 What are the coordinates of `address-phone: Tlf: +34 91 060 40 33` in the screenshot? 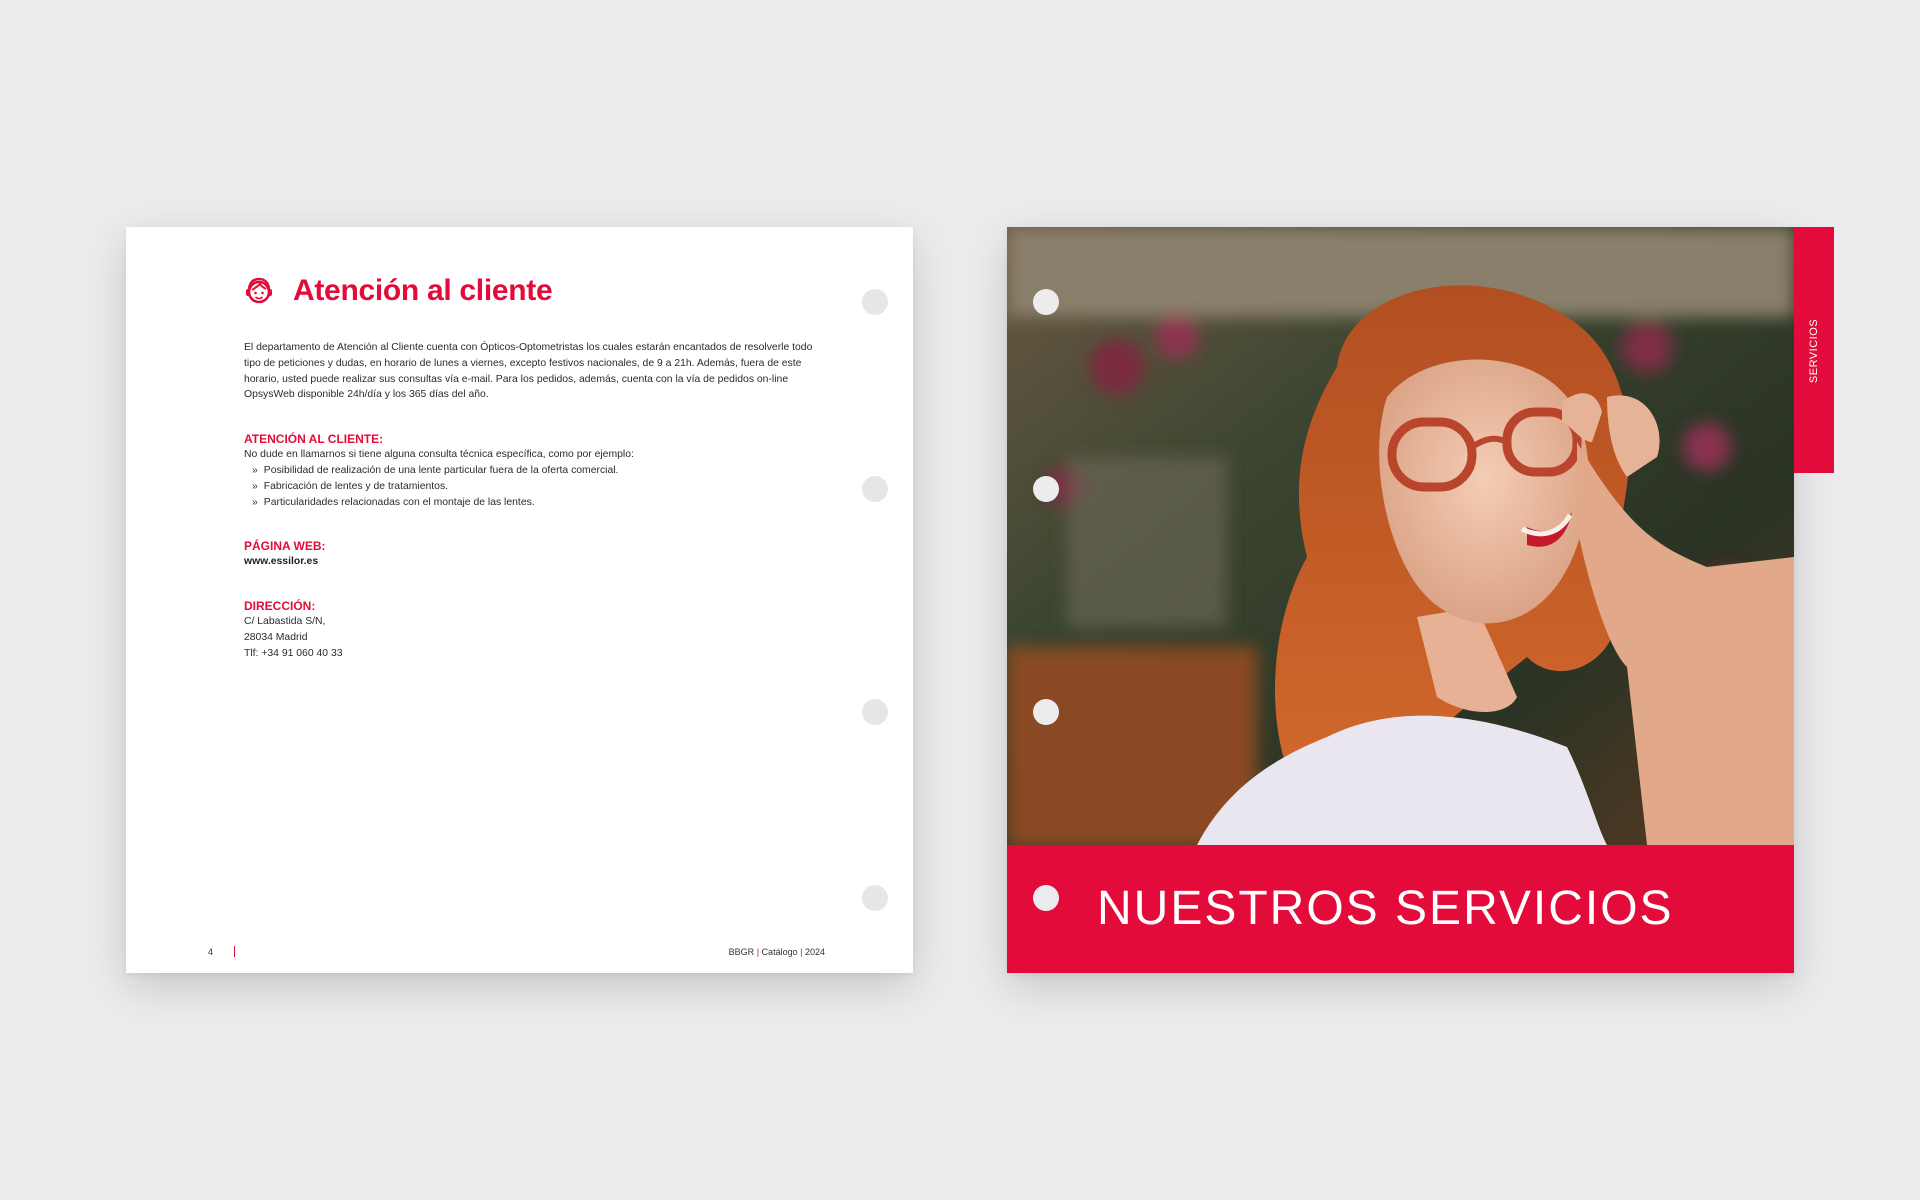 It's located at (293, 653).